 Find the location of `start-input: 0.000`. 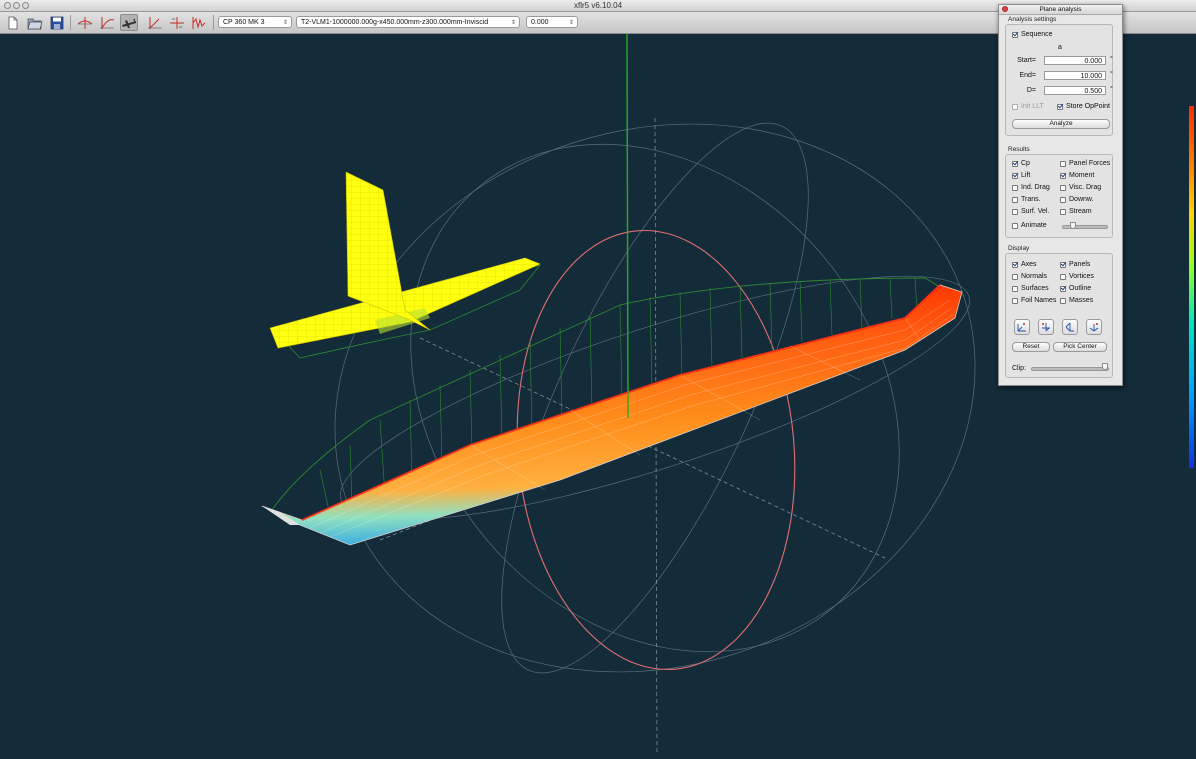

start-input: 0.000 is located at coordinates (1075, 60).